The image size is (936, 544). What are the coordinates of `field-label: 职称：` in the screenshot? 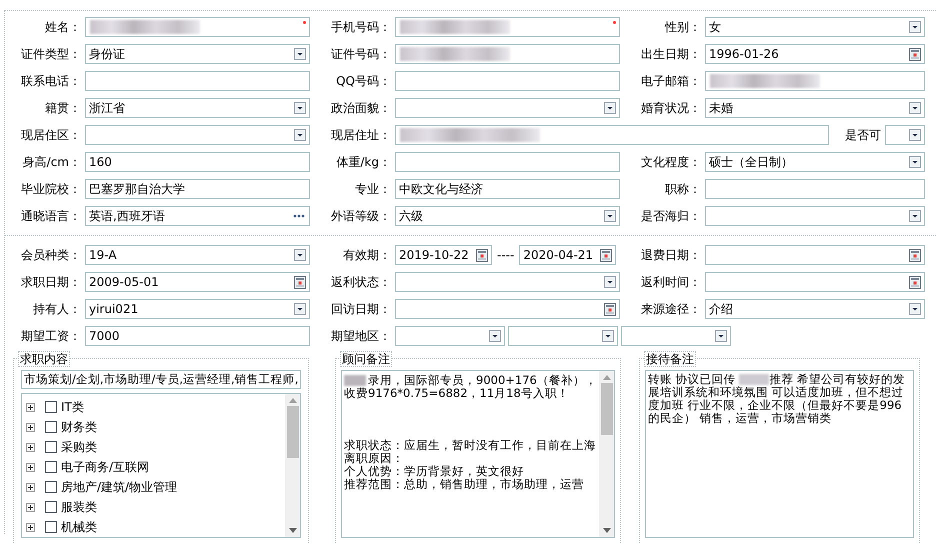 It's located at (683, 189).